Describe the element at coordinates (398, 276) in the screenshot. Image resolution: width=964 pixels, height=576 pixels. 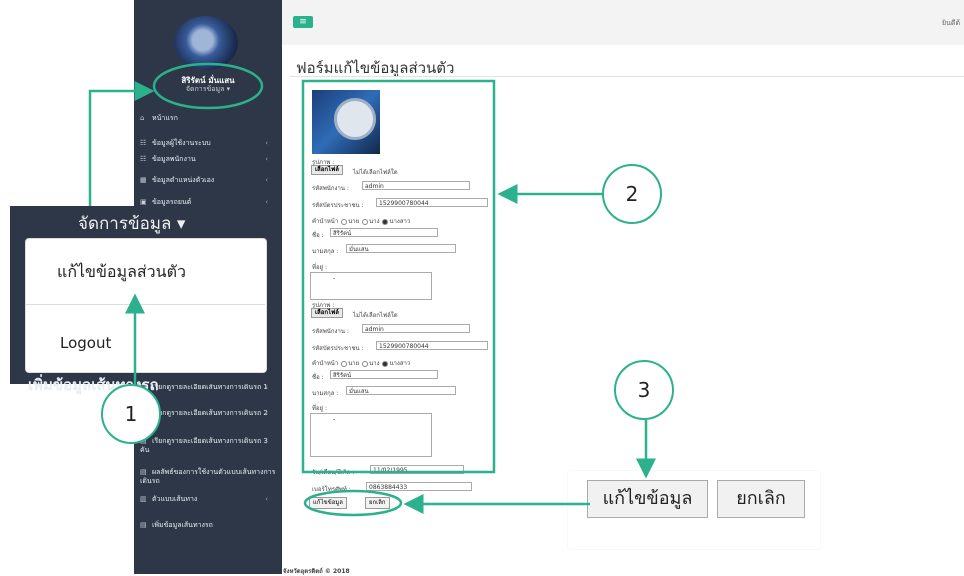
I see `highlight-rect-form` at that location.